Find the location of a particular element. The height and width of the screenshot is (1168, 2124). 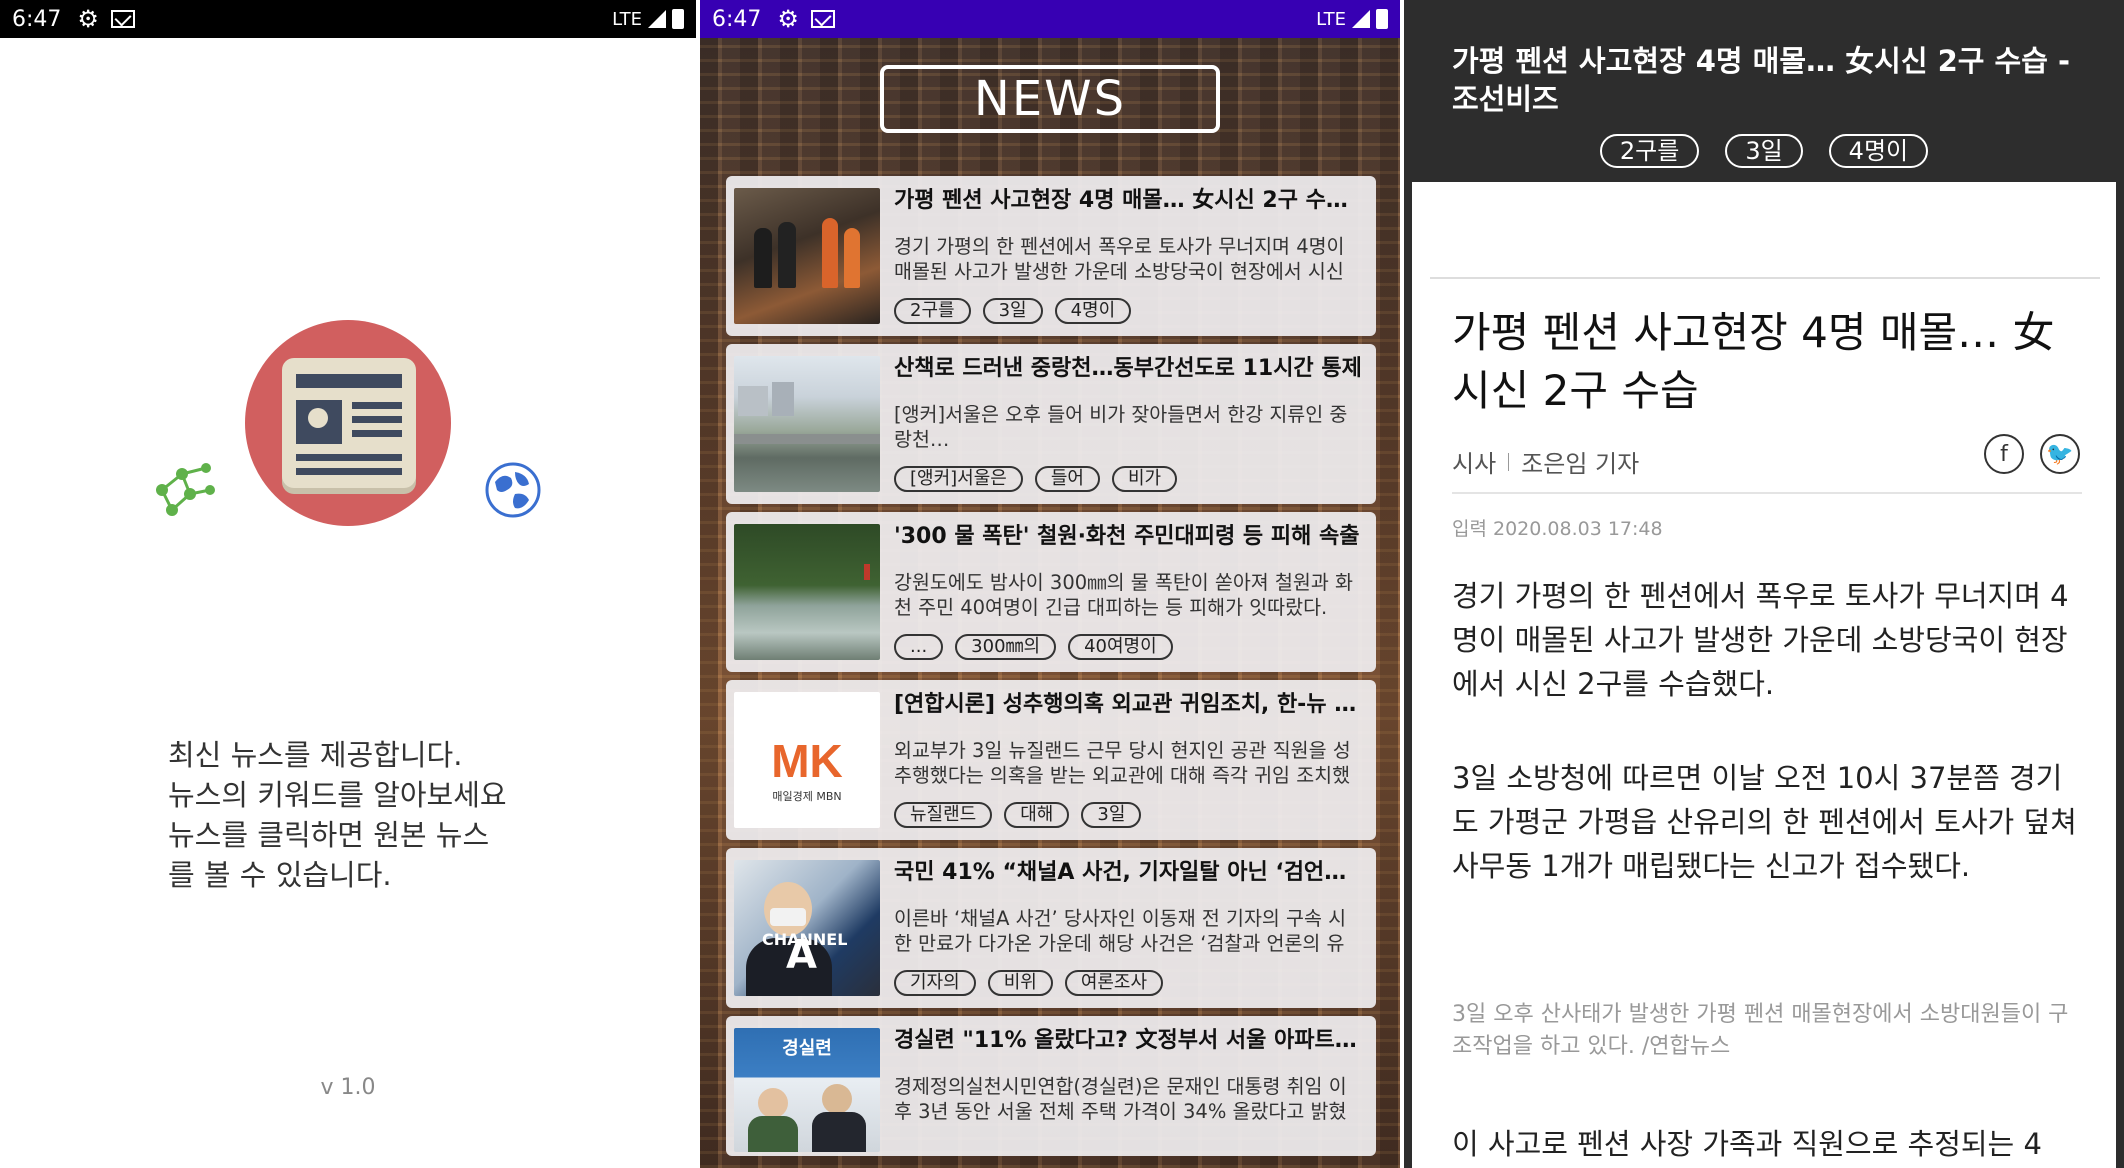

keyword-tag: 비가 is located at coordinates (1144, 479).